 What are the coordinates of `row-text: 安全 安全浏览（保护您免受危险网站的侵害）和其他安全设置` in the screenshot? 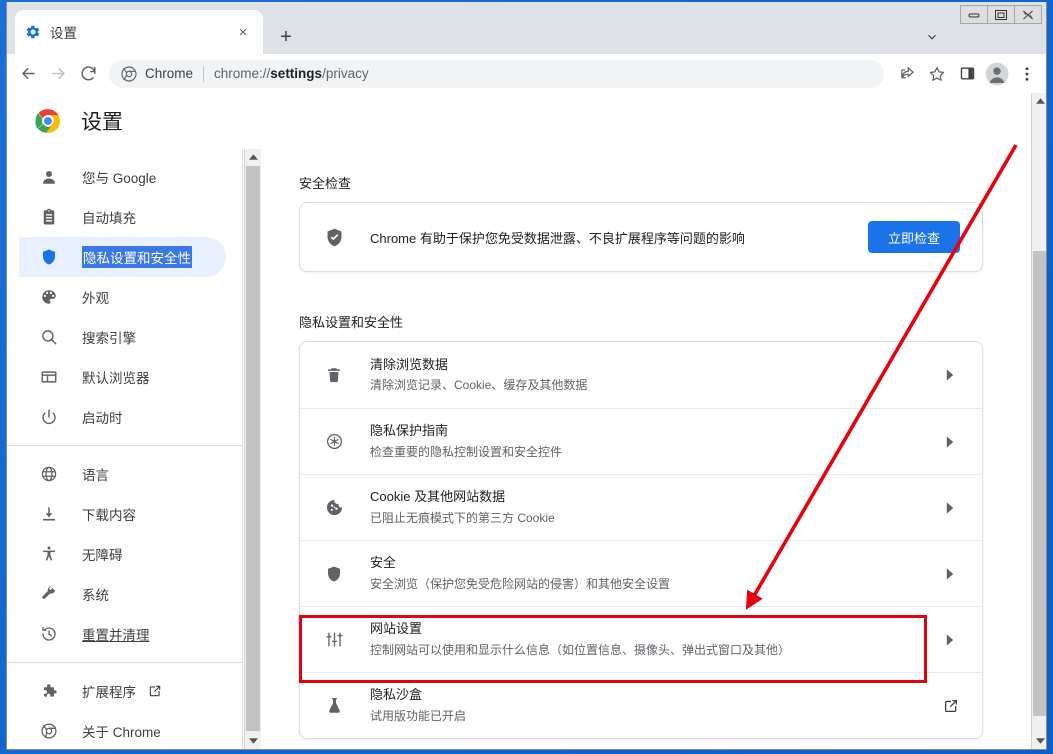 It's located at (655, 573).